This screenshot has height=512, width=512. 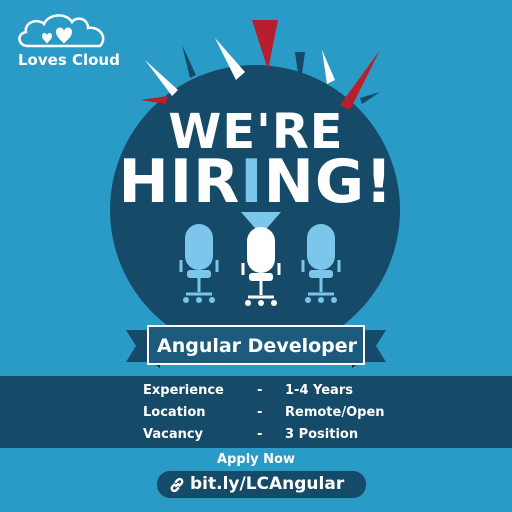 I want to click on detail-value: 1-4 Years, so click(x=319, y=390).